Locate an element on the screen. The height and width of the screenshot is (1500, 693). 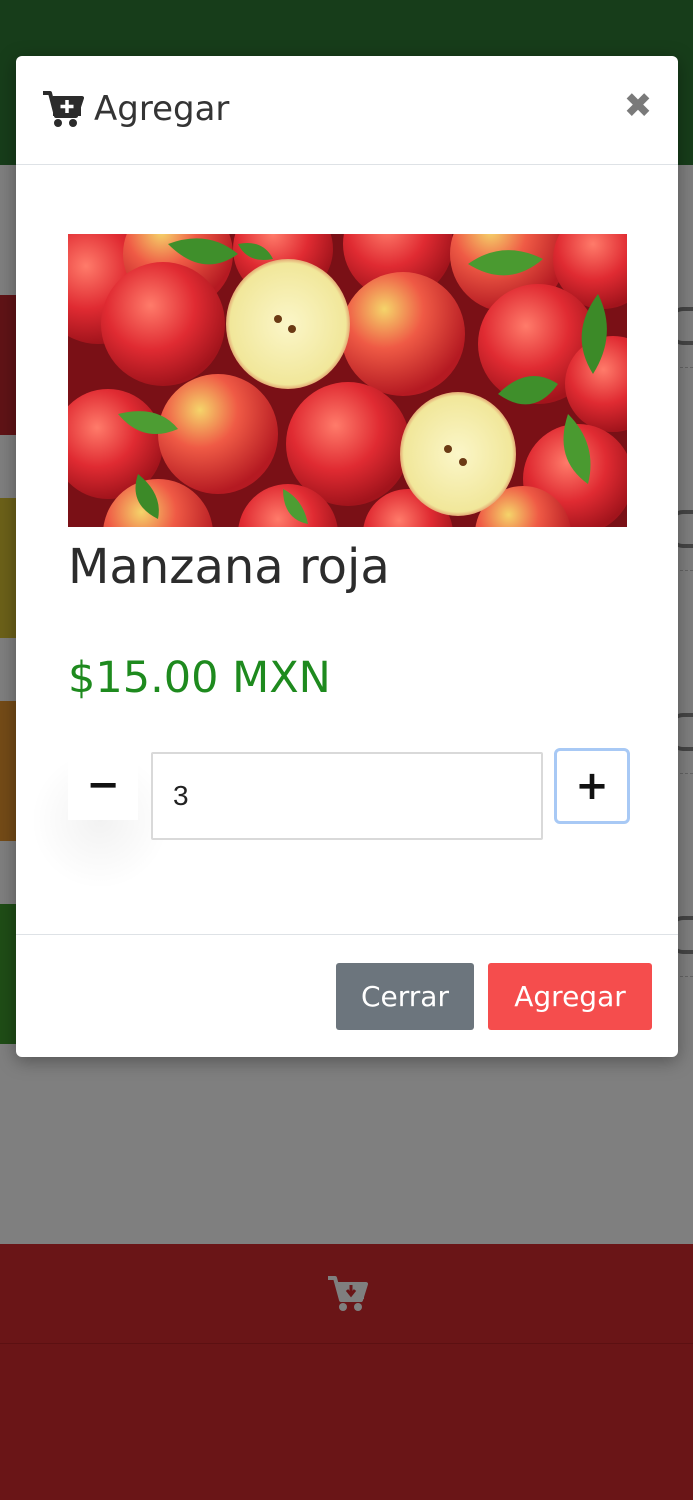
close-button: ✖ is located at coordinates (638, 106).